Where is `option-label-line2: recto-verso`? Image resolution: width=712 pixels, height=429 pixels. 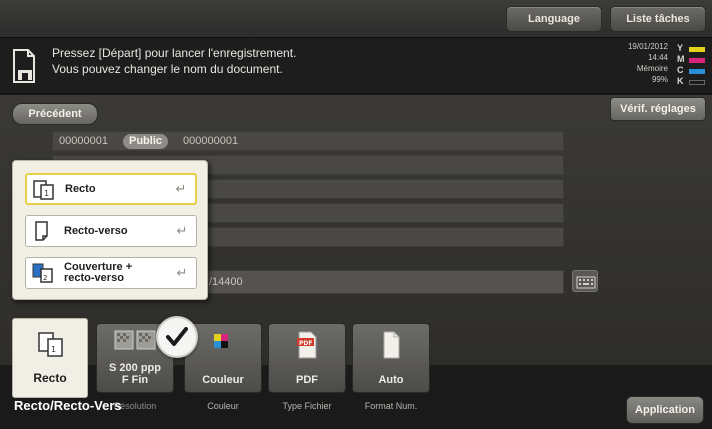
option-label-line2: recto-verso is located at coordinates (94, 278).